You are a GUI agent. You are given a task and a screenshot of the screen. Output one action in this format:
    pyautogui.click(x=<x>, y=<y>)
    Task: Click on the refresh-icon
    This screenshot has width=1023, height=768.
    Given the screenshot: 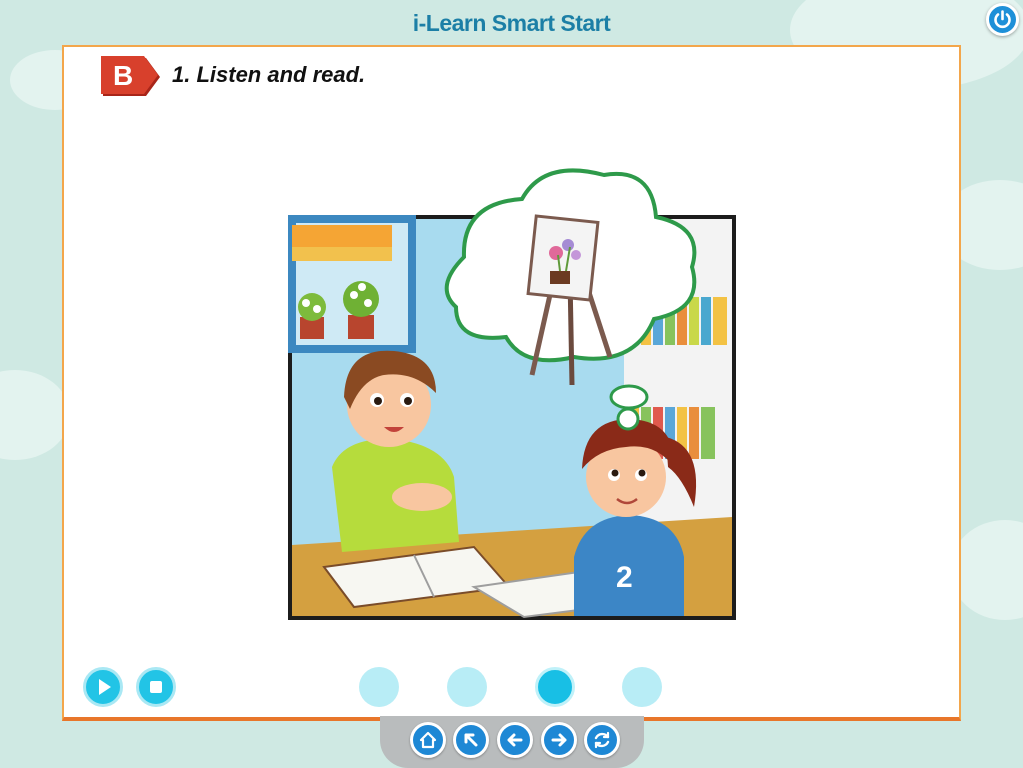 What is the action you would take?
    pyautogui.click(x=602, y=740)
    